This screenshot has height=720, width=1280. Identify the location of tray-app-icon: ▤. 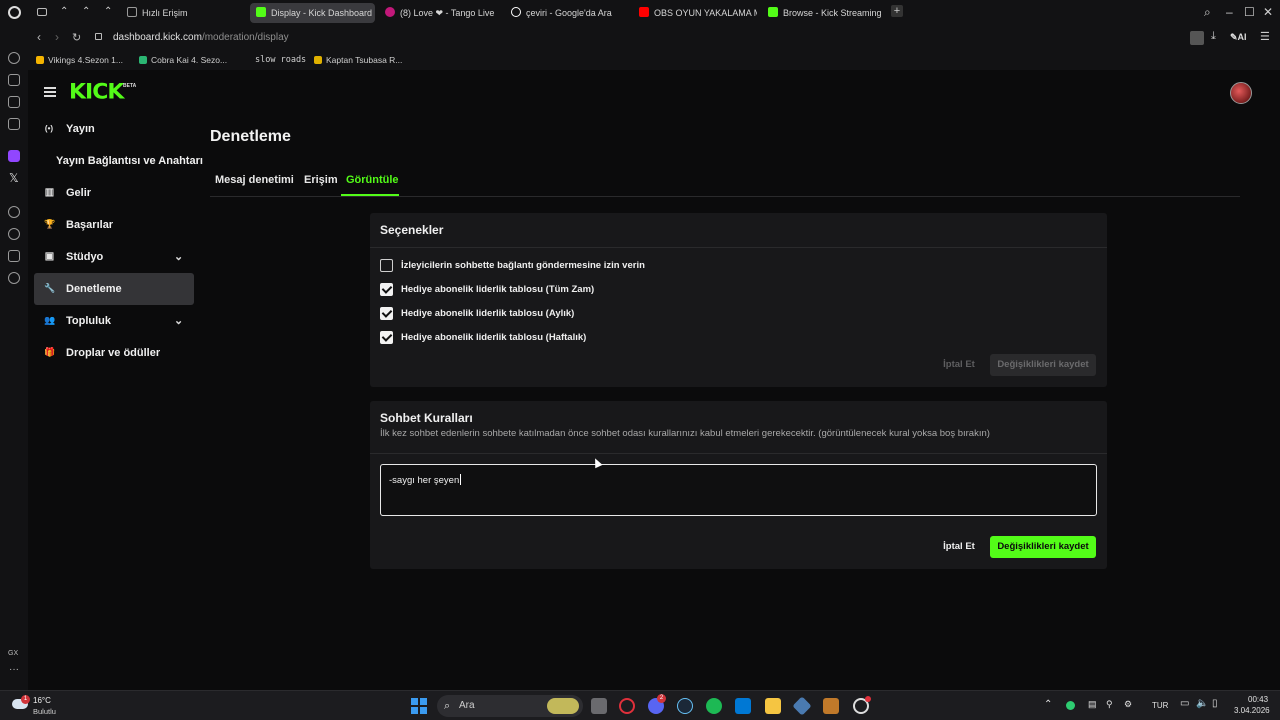
(1092, 704).